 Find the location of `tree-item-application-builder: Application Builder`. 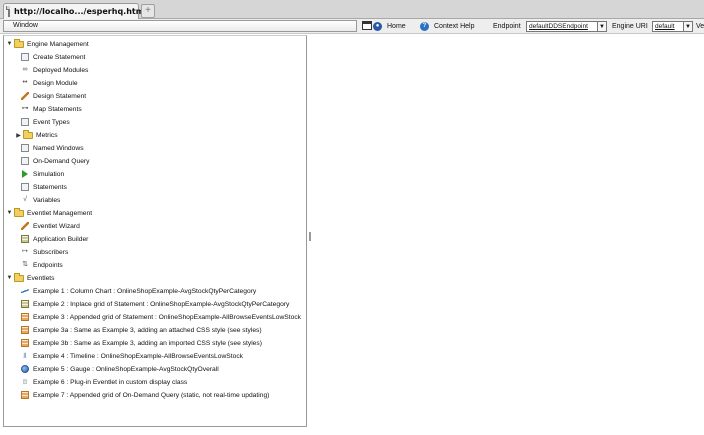

tree-item-application-builder: Application Builder is located at coordinates (54, 239).